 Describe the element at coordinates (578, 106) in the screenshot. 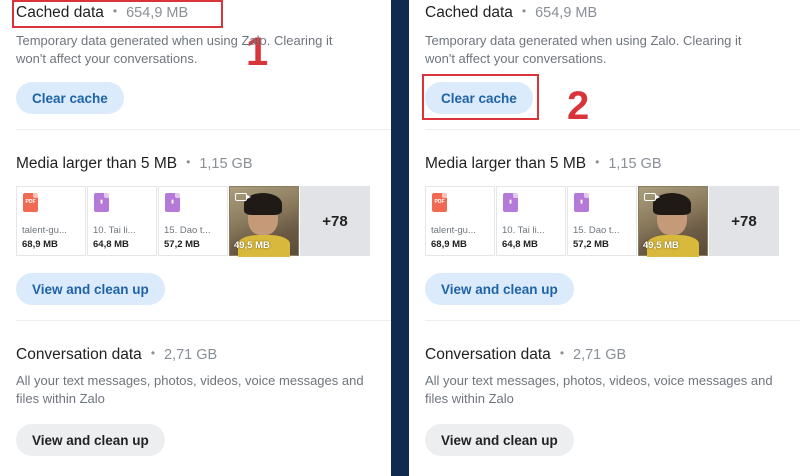

I see `step-number-label: 2` at that location.